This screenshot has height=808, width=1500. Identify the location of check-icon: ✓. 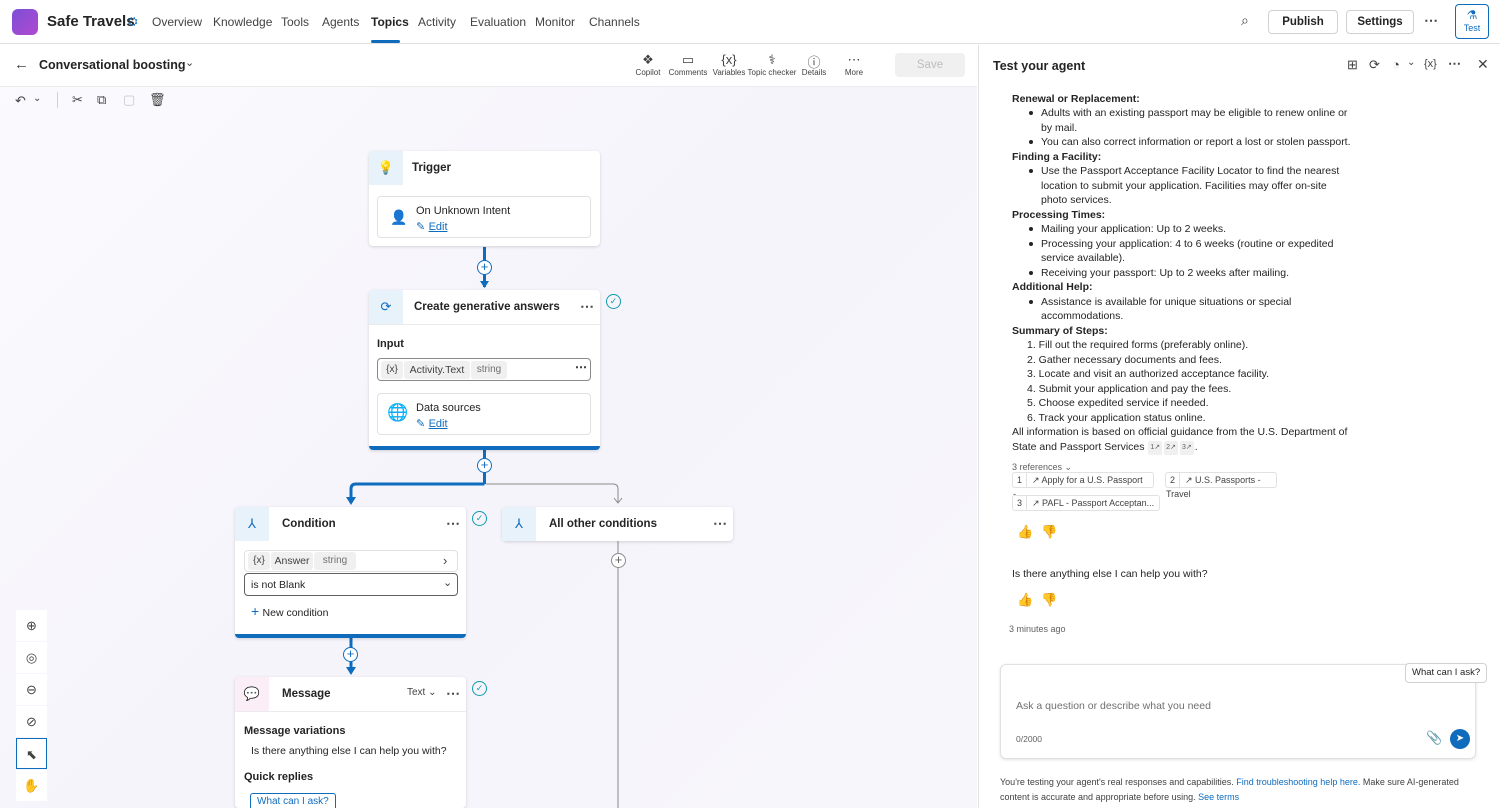
(479, 518).